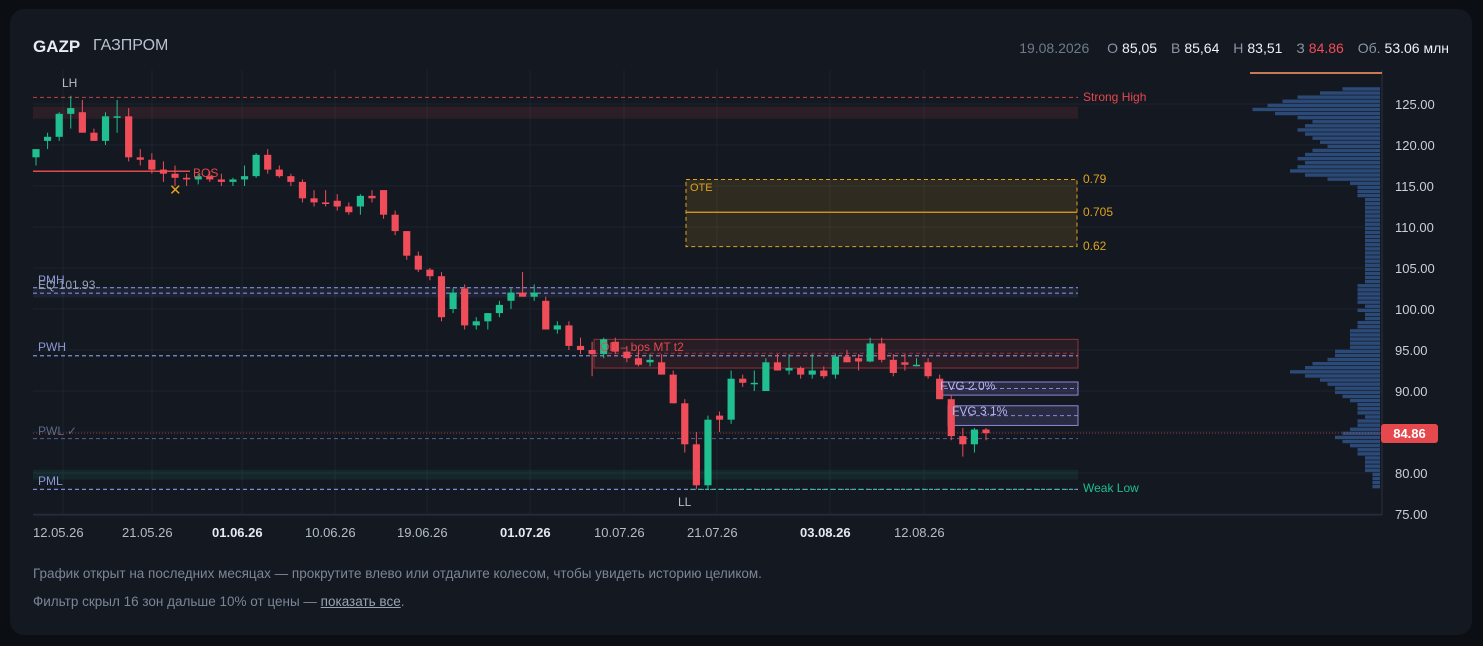 This screenshot has width=1483, height=646. What do you see at coordinates (701, 188) in the screenshot?
I see `ote-label: OTE` at bounding box center [701, 188].